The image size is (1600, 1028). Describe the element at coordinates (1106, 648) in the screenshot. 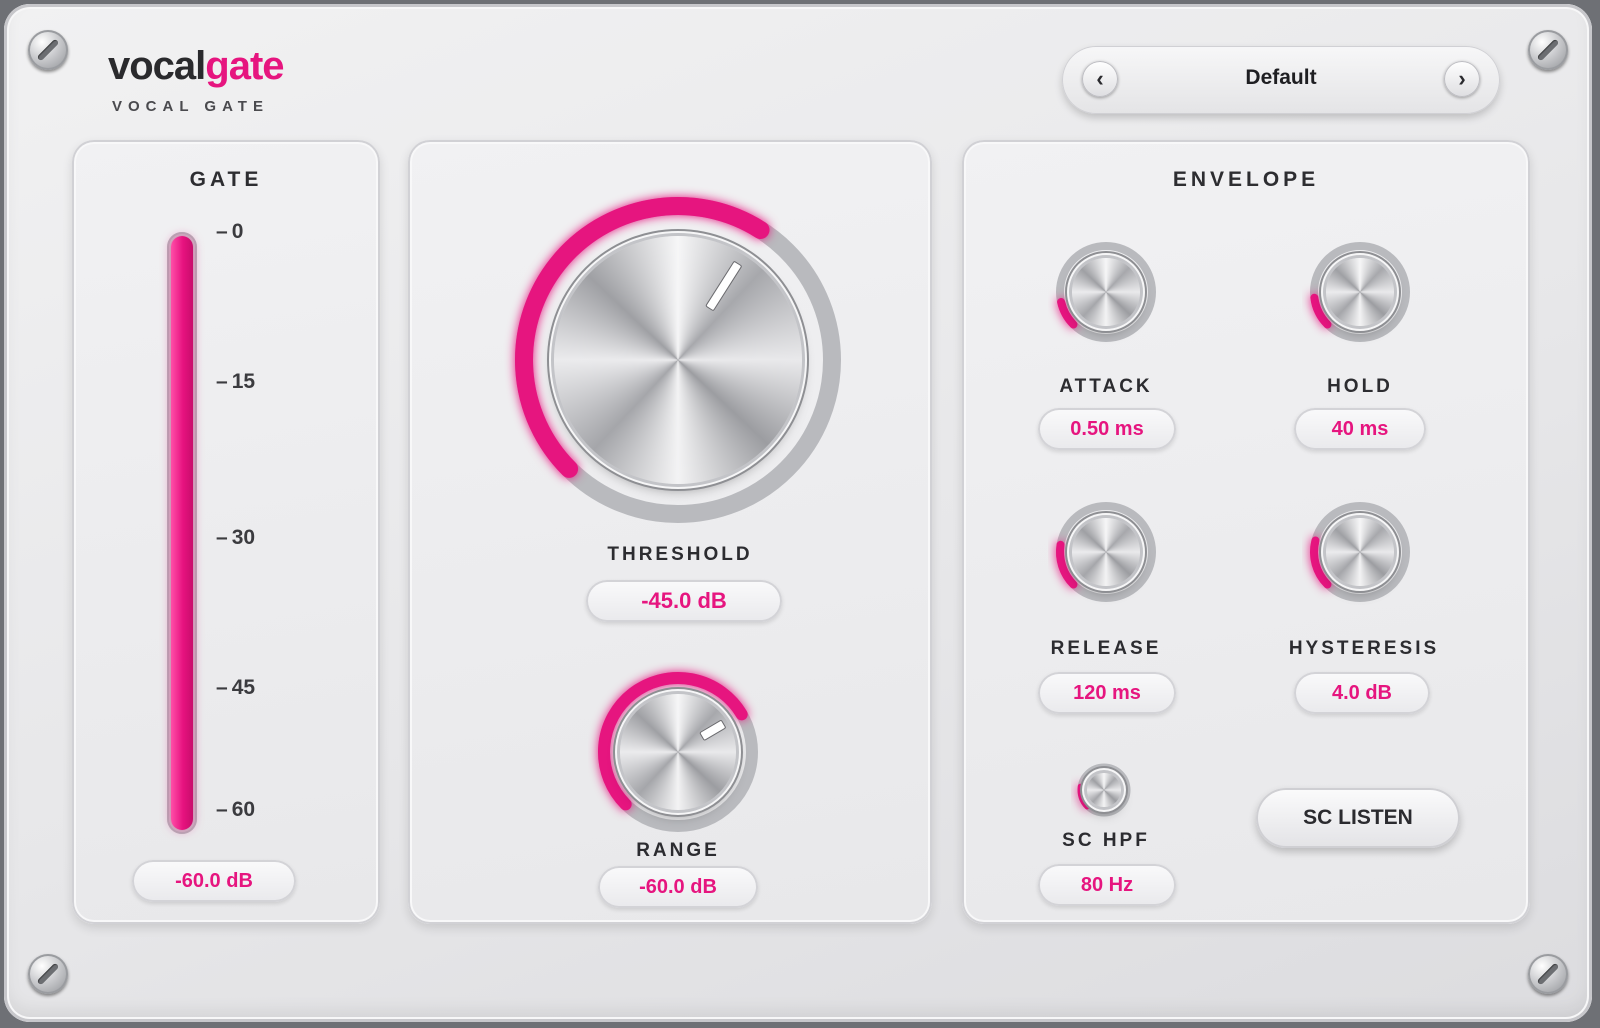

I see `release-label: RELEASE` at that location.